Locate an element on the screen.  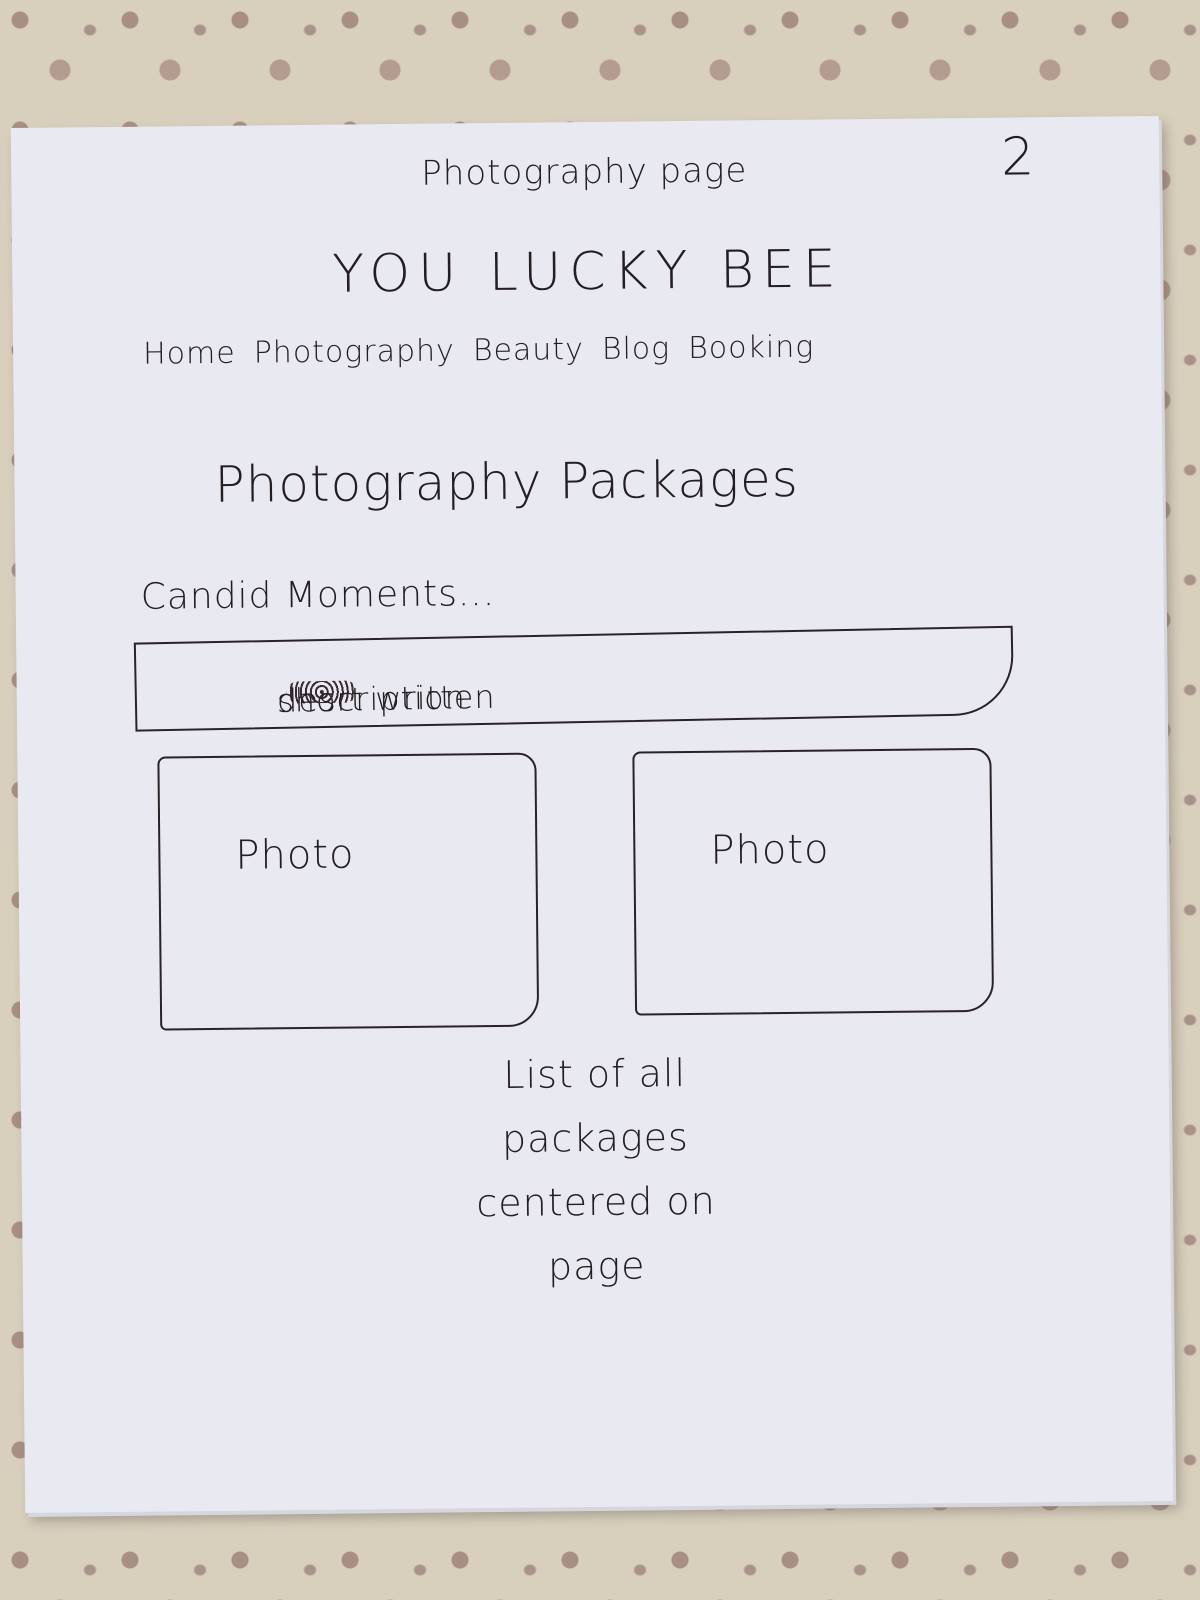
note-text: List of all packages centered on page is located at coordinates (596, 1170).